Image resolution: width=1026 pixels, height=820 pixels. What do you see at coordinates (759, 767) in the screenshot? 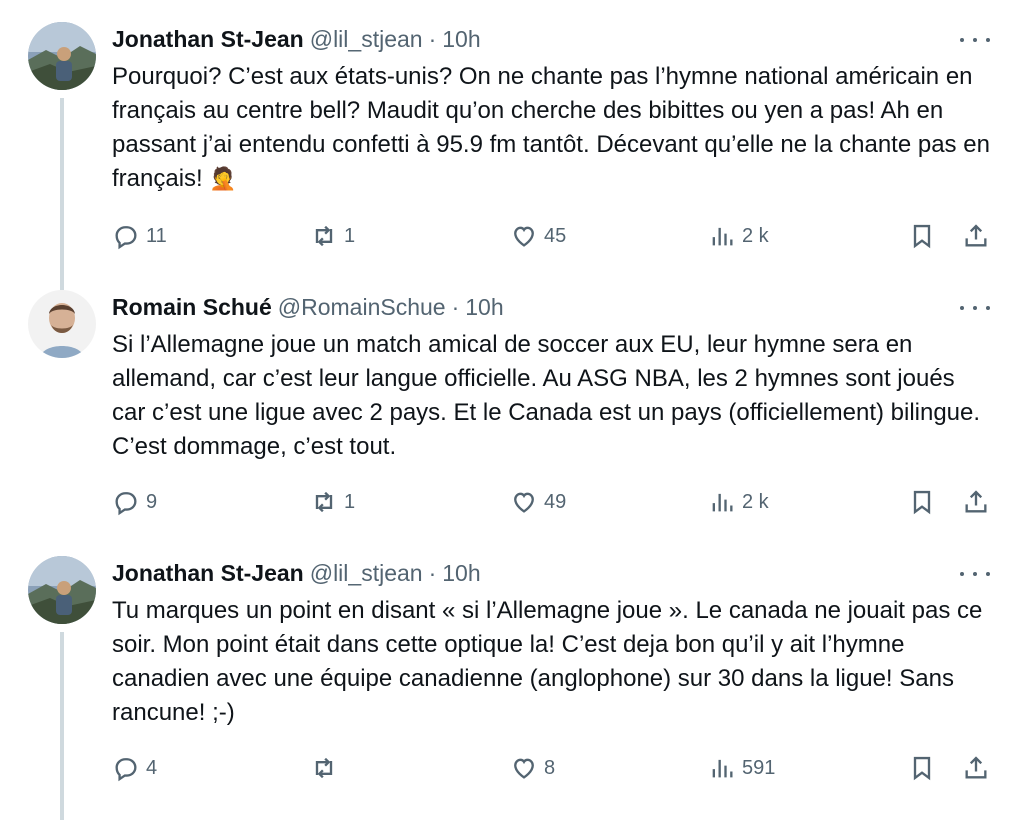
I see `view-count: 591` at bounding box center [759, 767].